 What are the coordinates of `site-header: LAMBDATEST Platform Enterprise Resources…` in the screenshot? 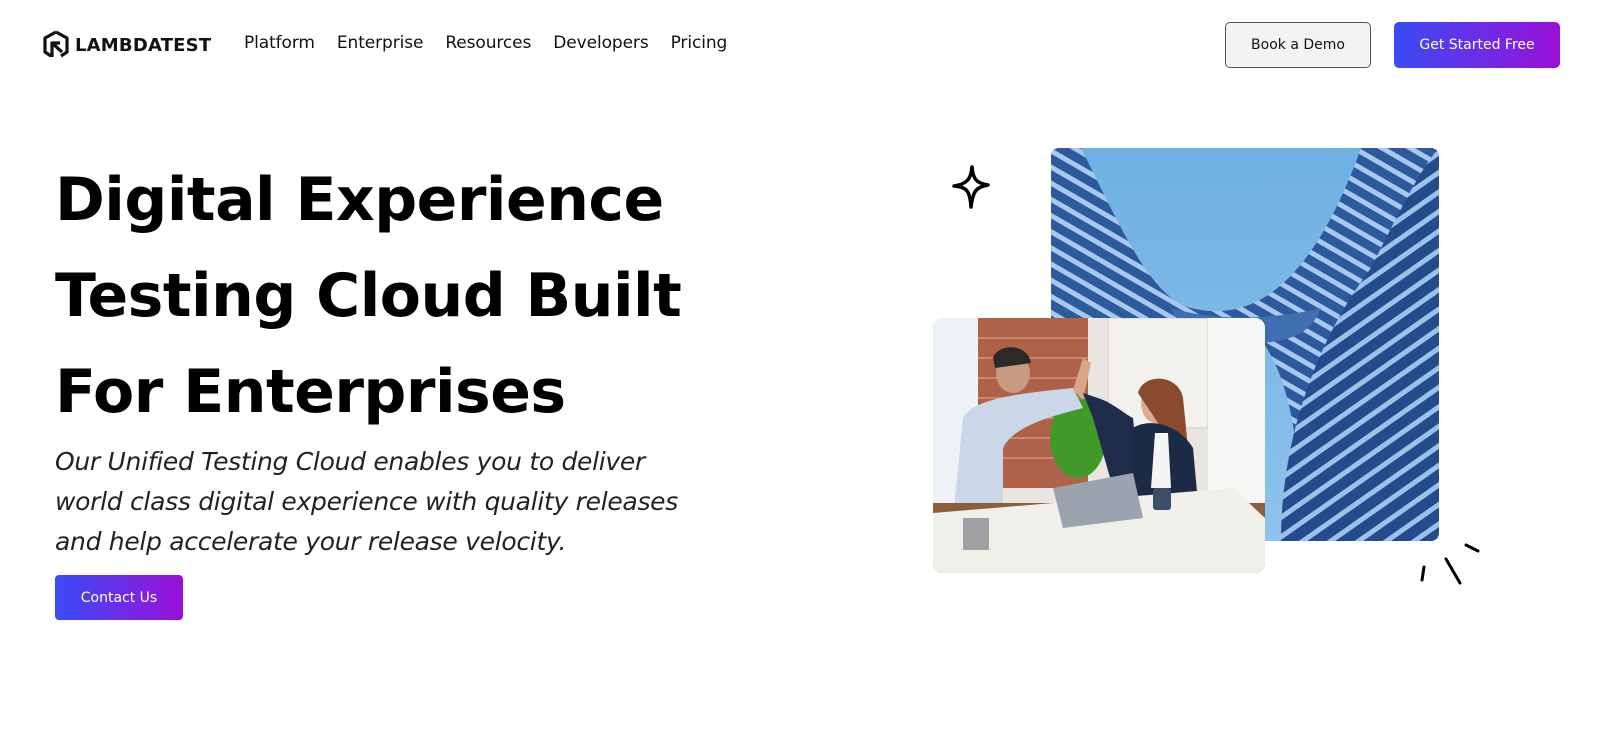 It's located at (800, 45).